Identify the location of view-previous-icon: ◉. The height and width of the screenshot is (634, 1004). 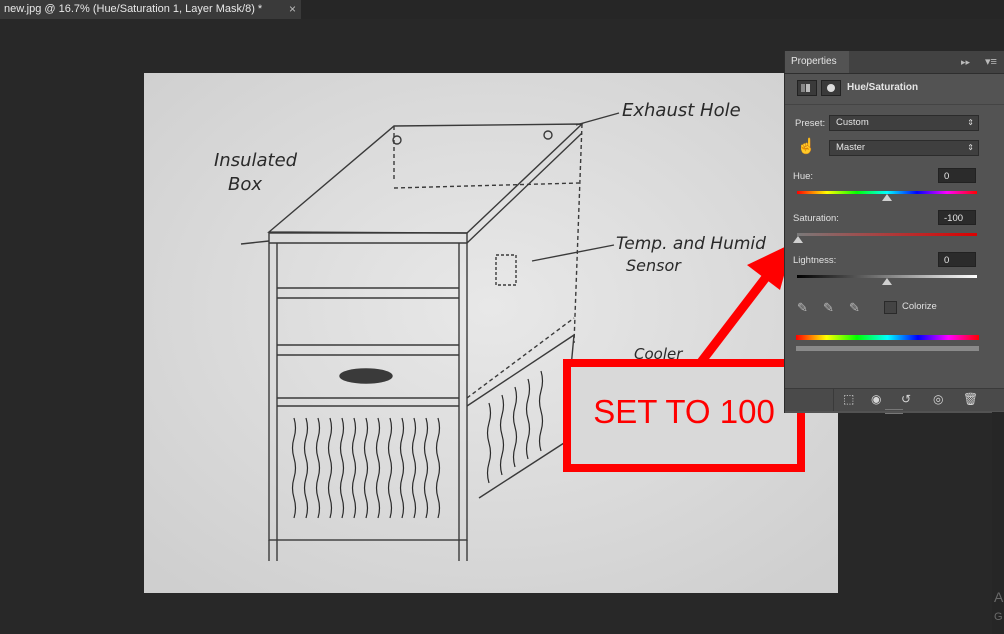
(876, 399).